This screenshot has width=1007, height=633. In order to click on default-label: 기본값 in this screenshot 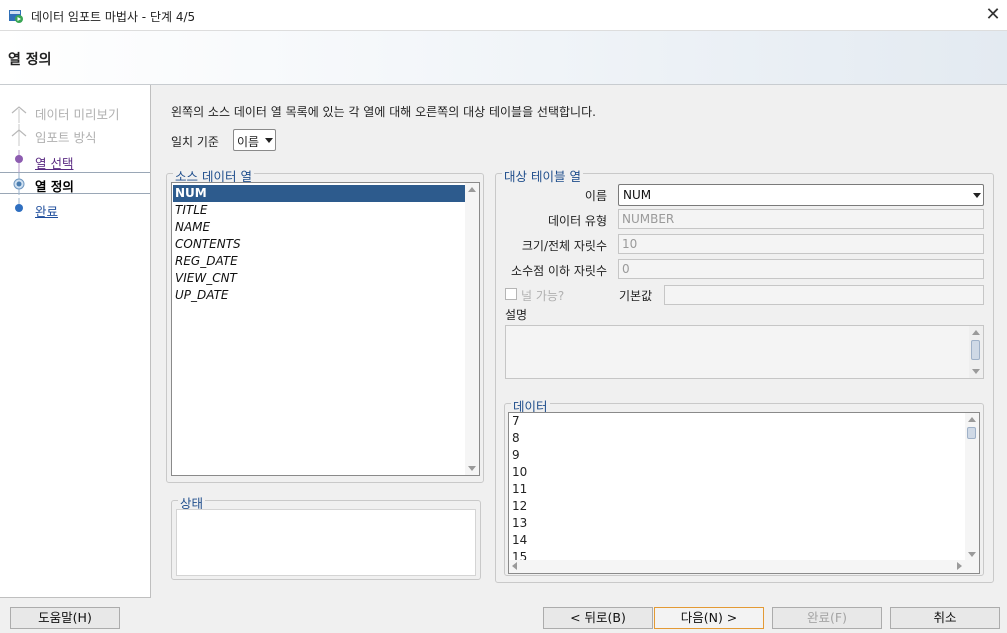, I will do `click(636, 296)`.